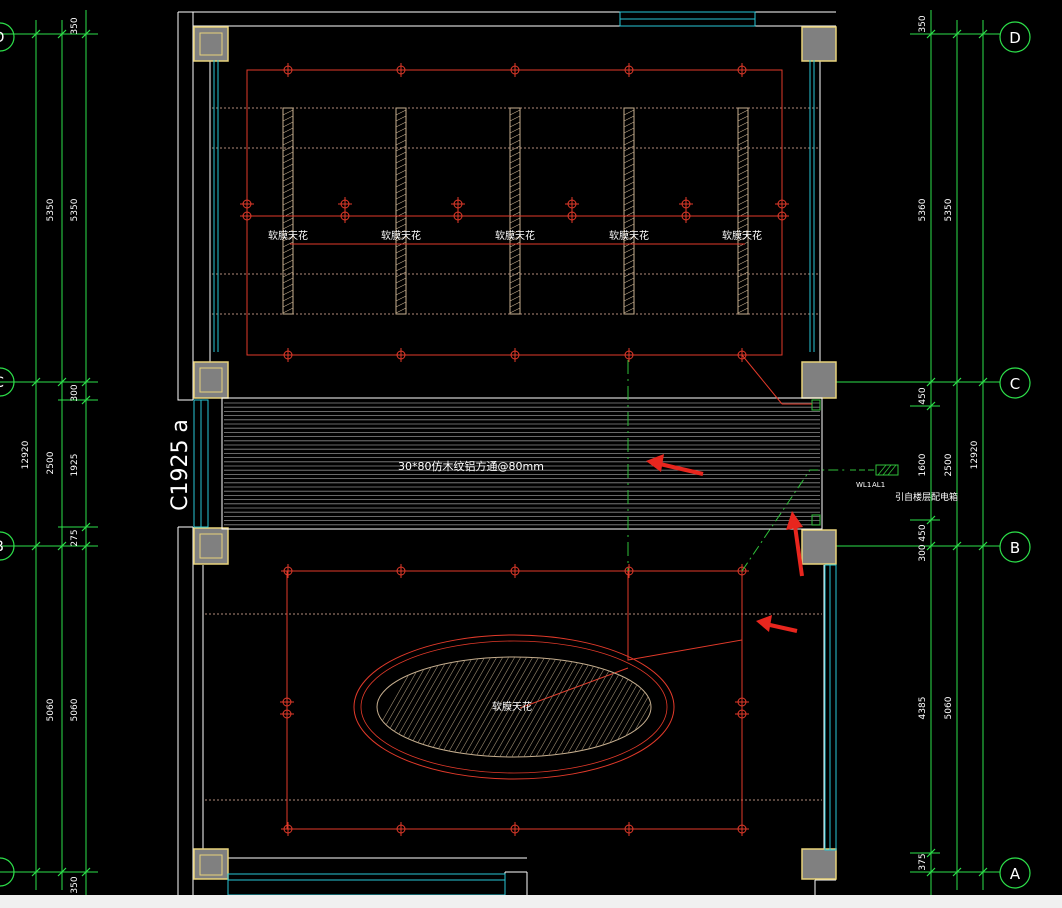 The height and width of the screenshot is (908, 1062). I want to click on circuit-tag-wl1: WL1, so click(863, 485).